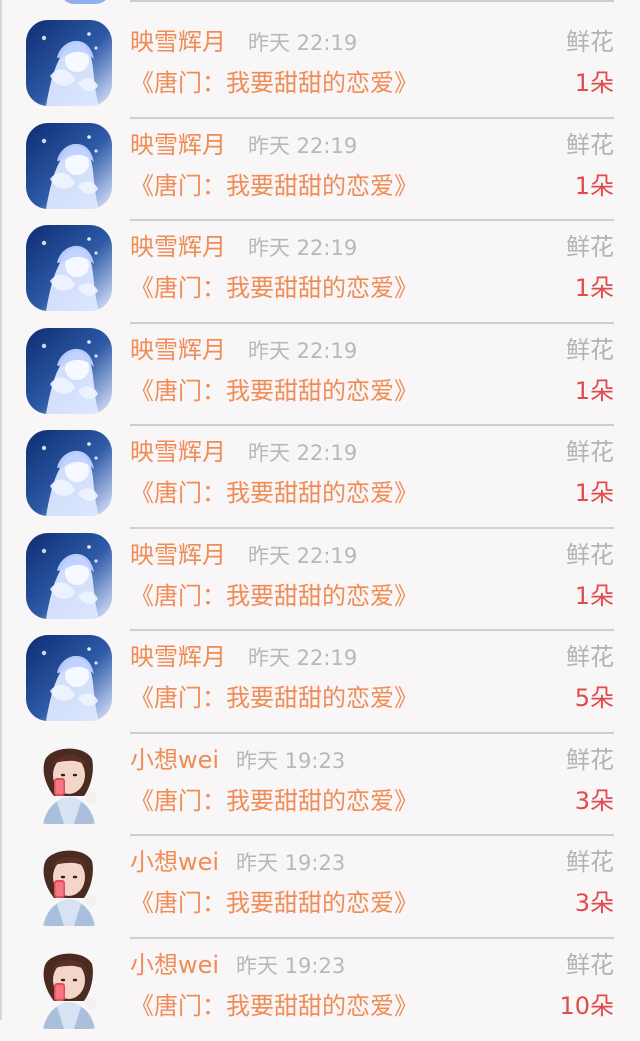 This screenshot has height=1041, width=640. What do you see at coordinates (320, 990) in the screenshot?
I see `gift-record-row: 小想wei 昨天 19:23 鲜花 《唐门：我要甜甜的恋爱》 10朵` at bounding box center [320, 990].